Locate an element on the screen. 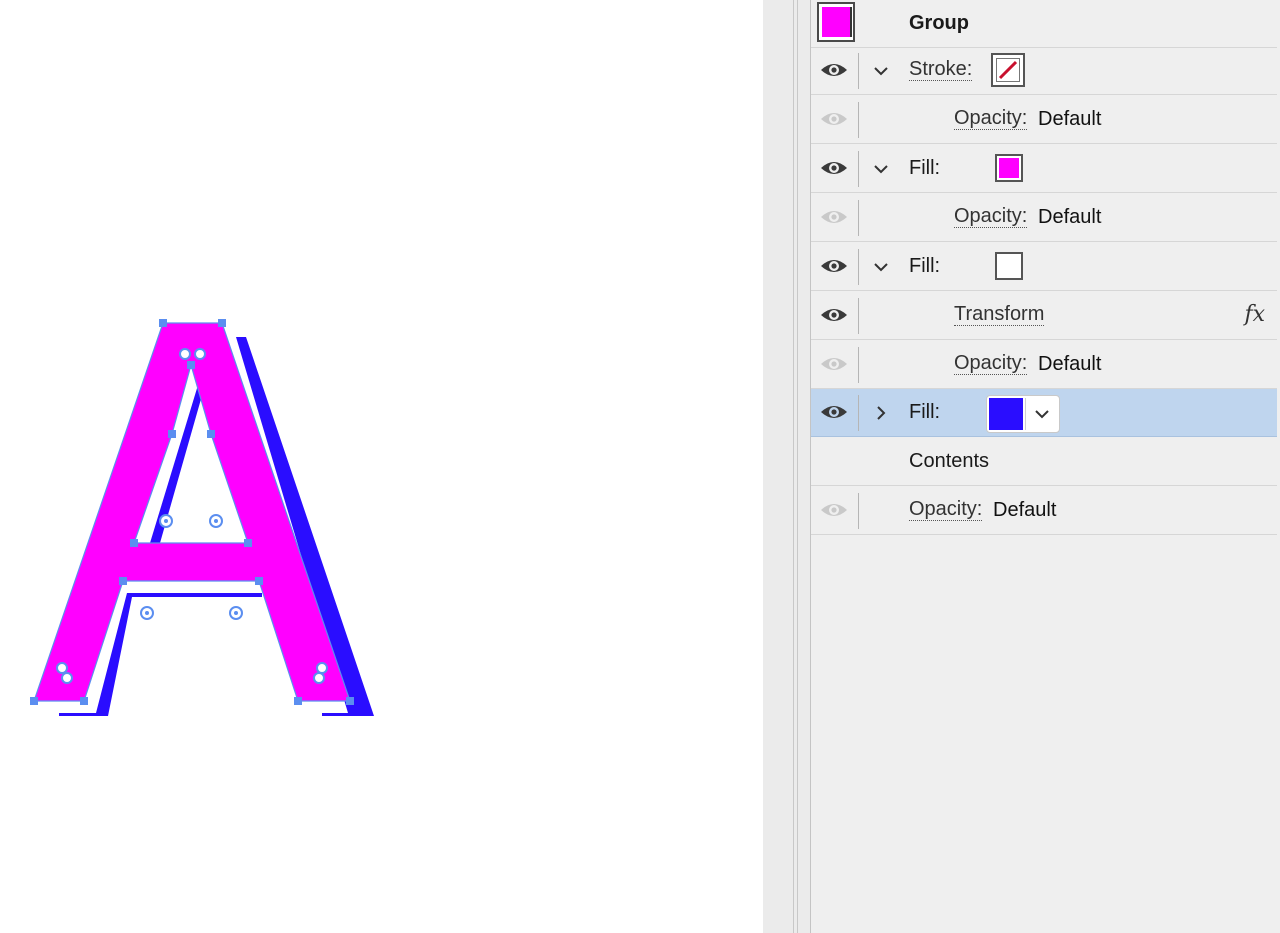 The width and height of the screenshot is (1280, 933). transform-effect-link: Transform is located at coordinates (999, 314).